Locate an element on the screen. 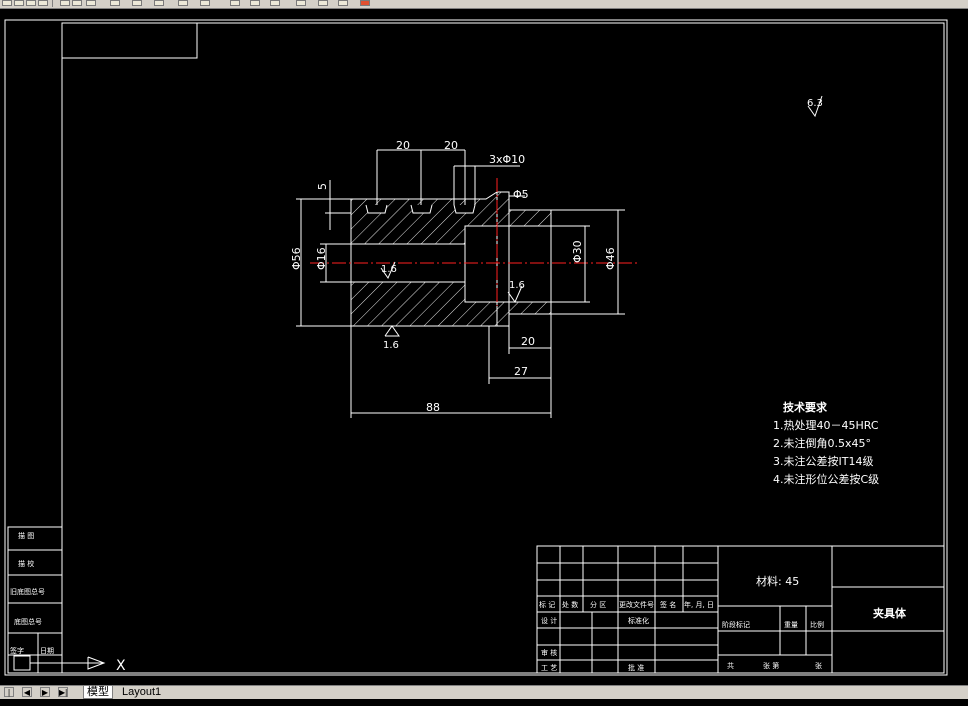 The width and height of the screenshot is (968, 706). notes-title: 技术要求 is located at coordinates (805, 407).